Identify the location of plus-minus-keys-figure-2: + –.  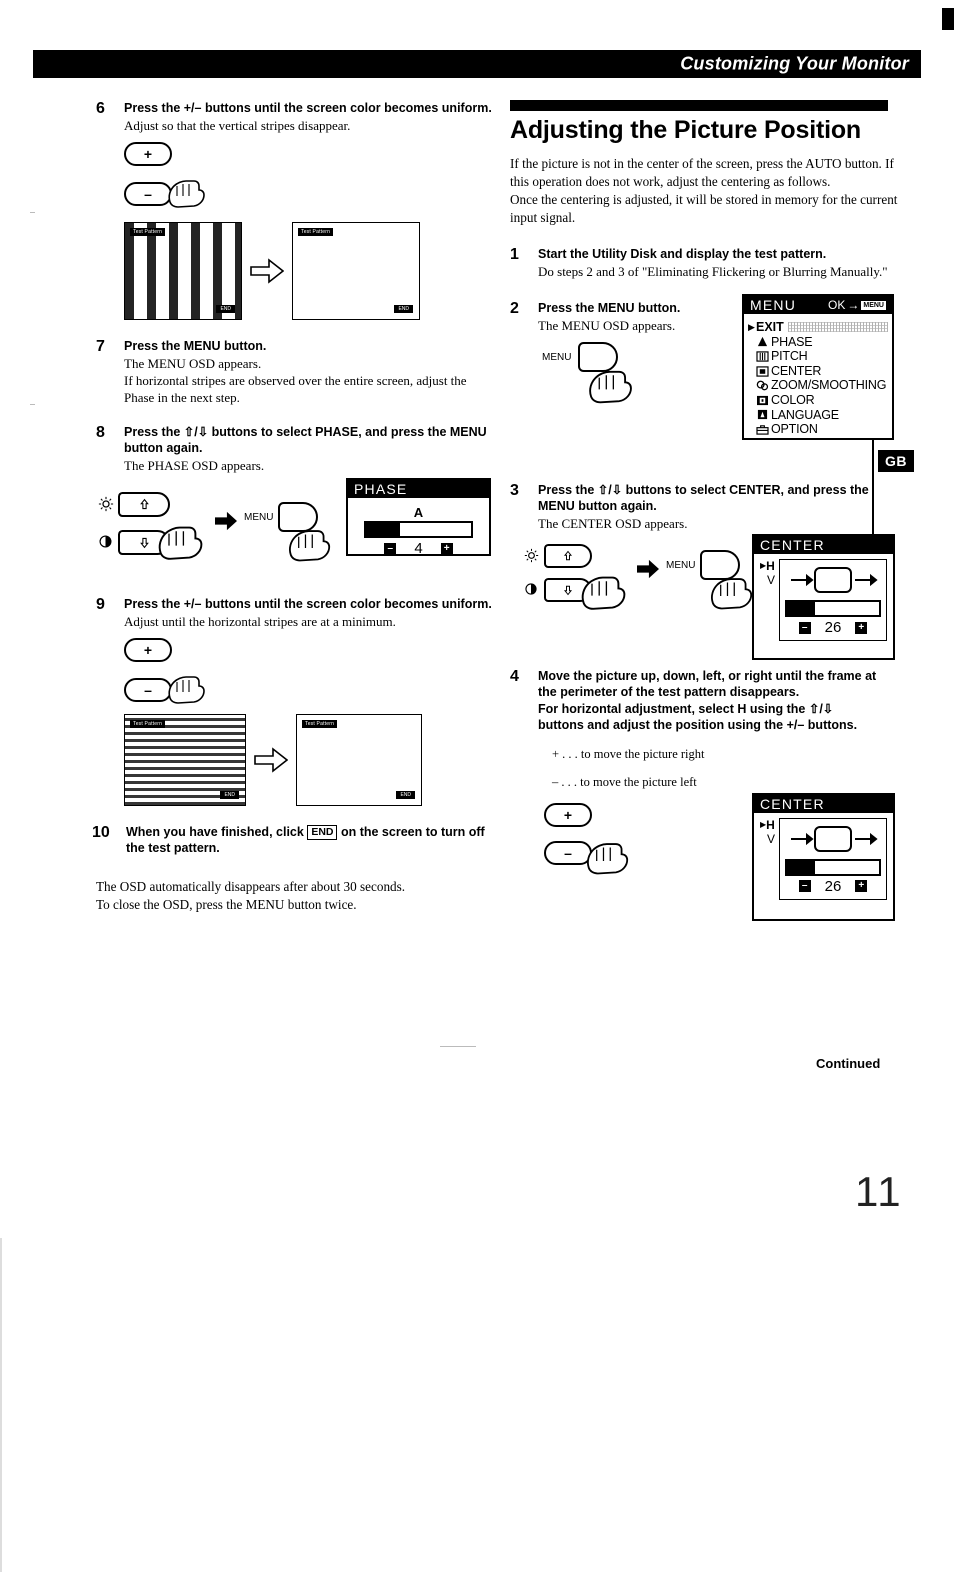
(310, 676).